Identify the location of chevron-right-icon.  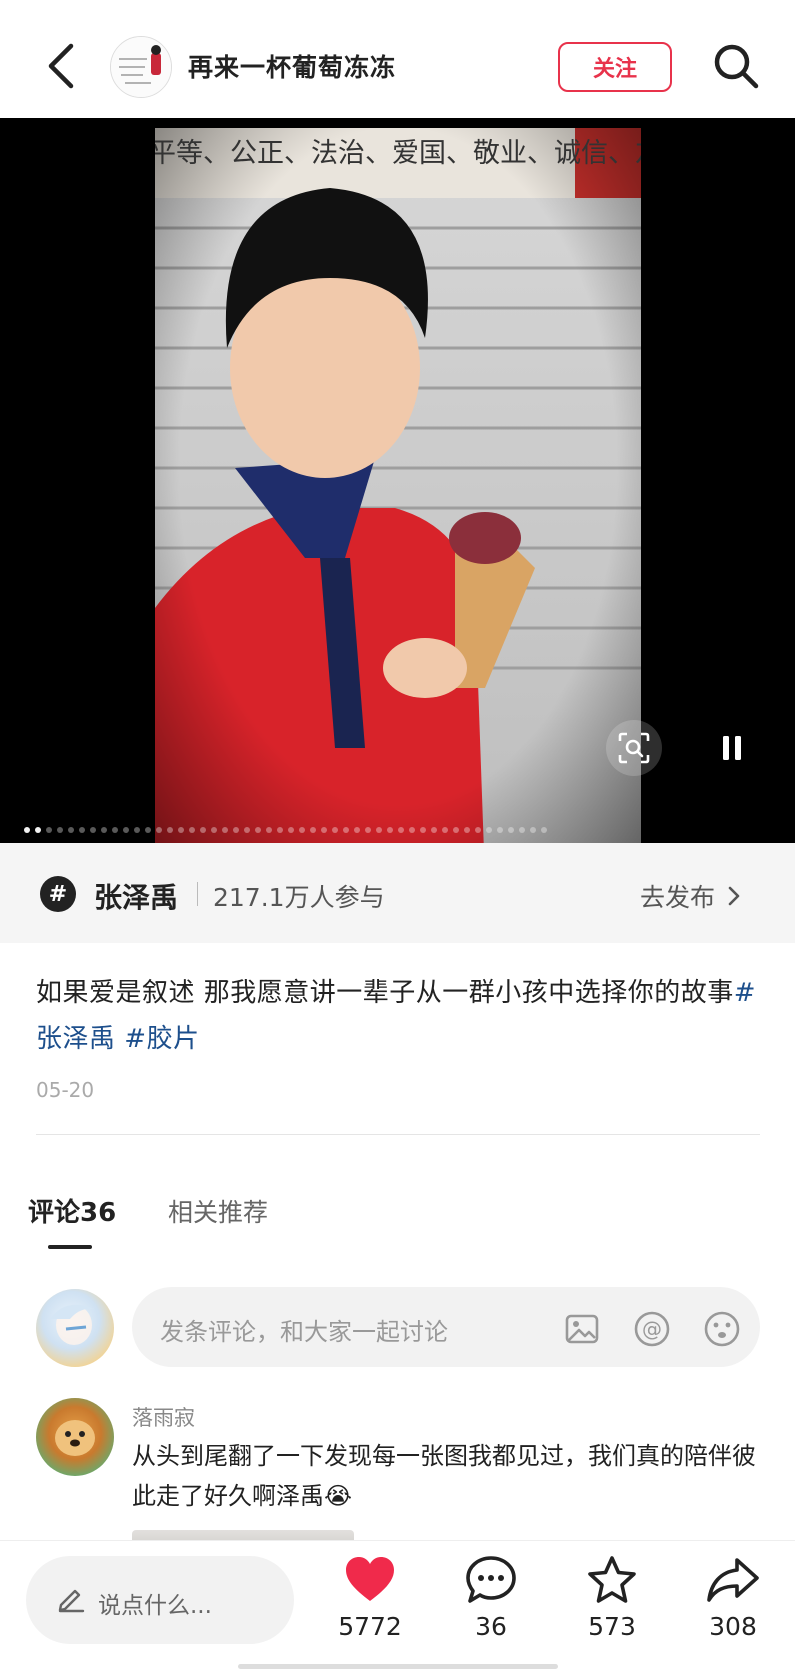
(734, 896).